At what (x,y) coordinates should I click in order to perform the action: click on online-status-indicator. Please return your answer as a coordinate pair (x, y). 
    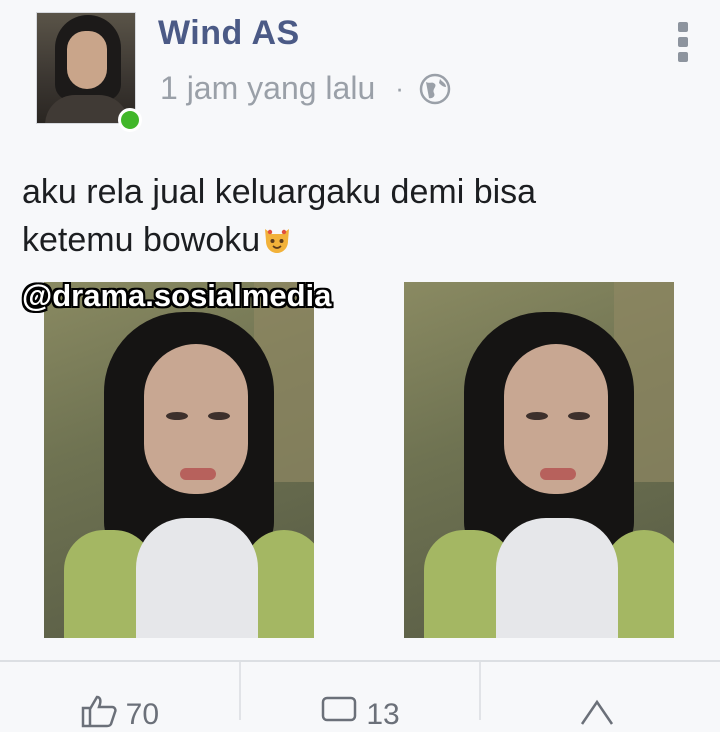
    Looking at the image, I should click on (130, 120).